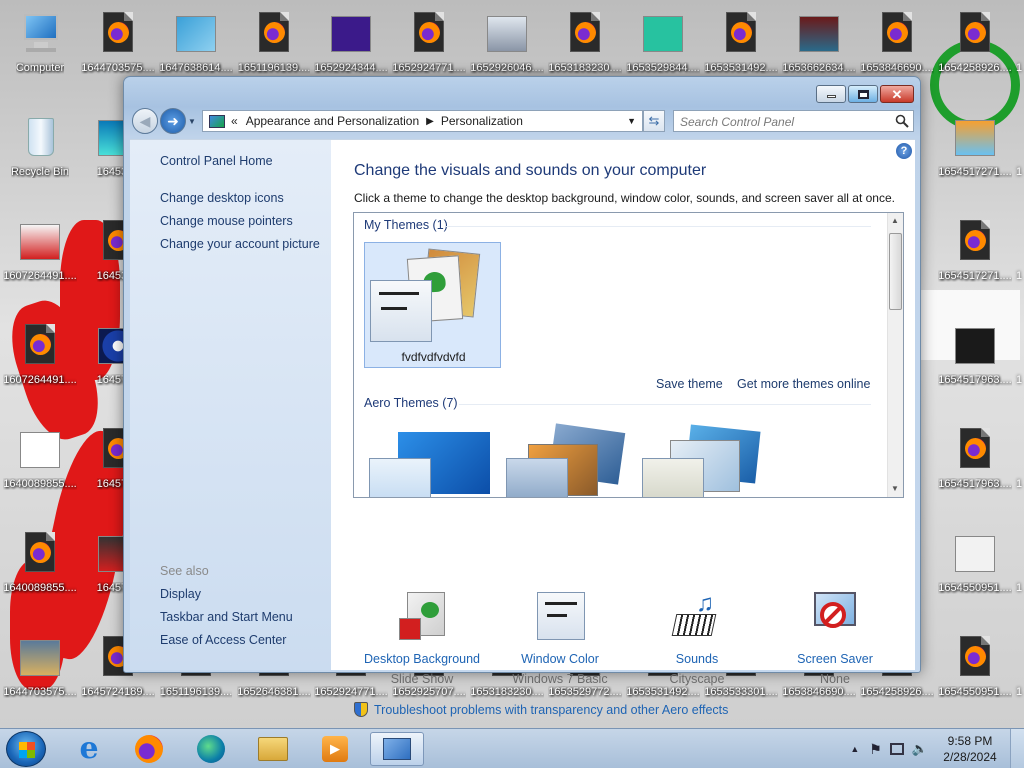 Image resolution: width=1024 pixels, height=768 pixels. I want to click on search-icon, so click(902, 122).